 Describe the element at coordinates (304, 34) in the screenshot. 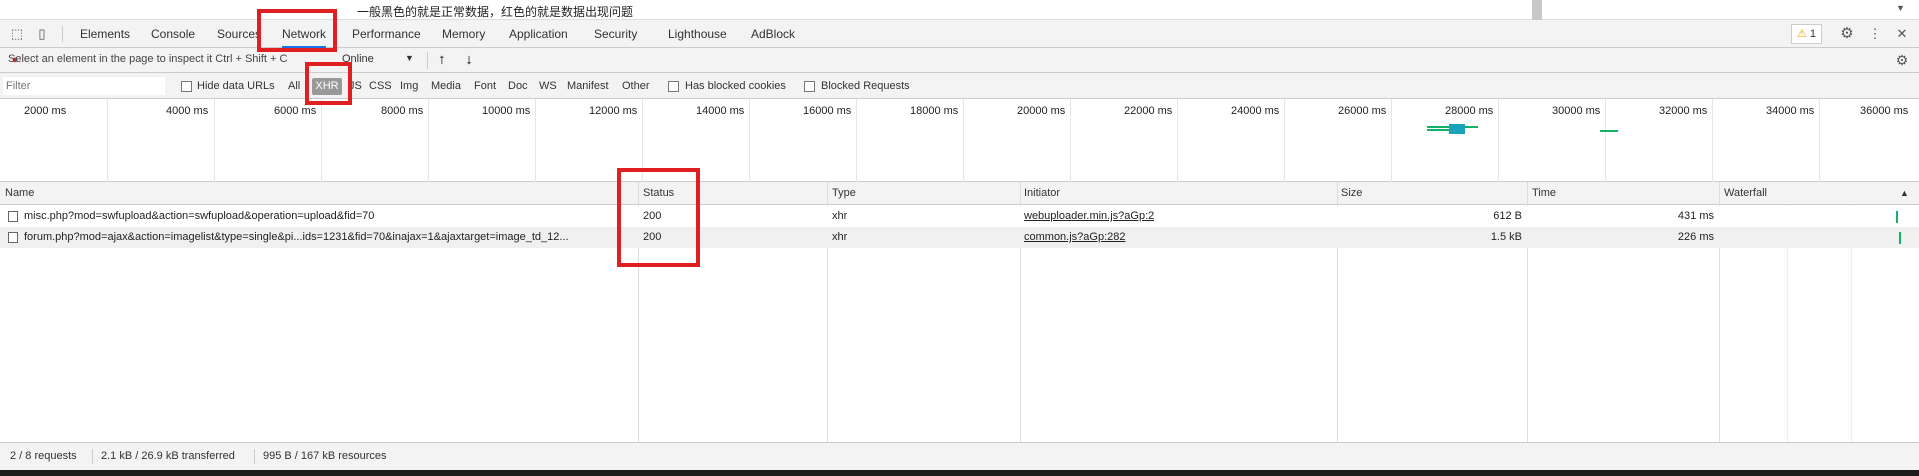

I see `tab-network: Network` at that location.